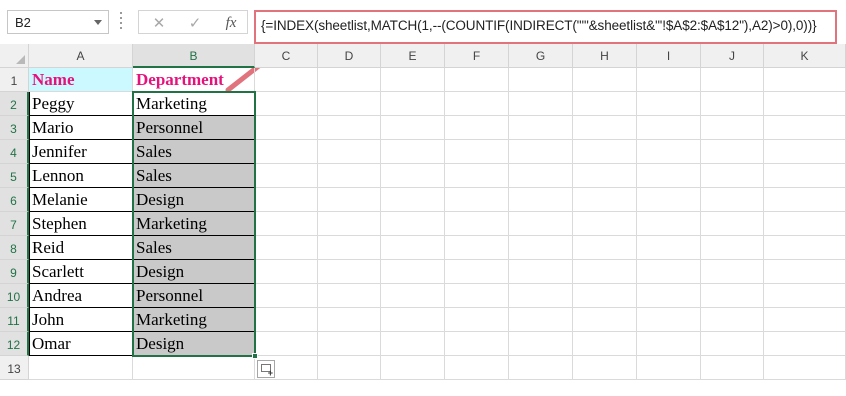 The image size is (846, 396). I want to click on cell-e7, so click(413, 224).